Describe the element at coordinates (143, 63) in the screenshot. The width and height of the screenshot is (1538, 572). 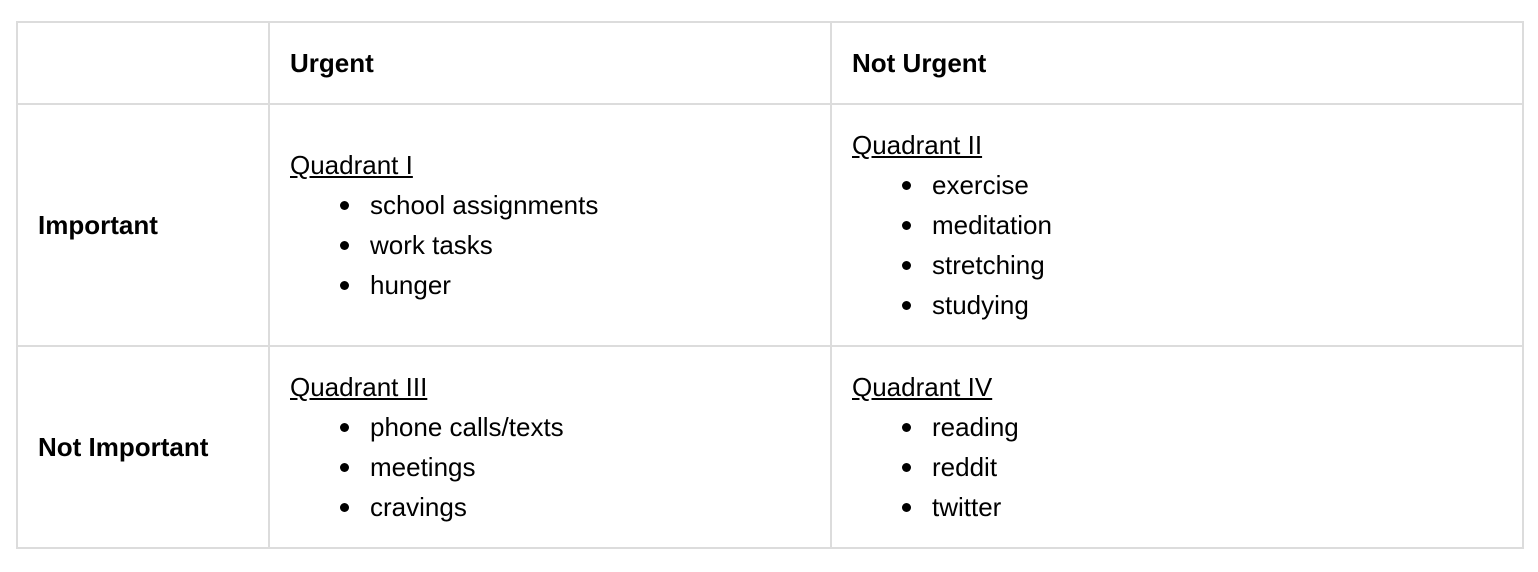
I see `corner-cell` at that location.